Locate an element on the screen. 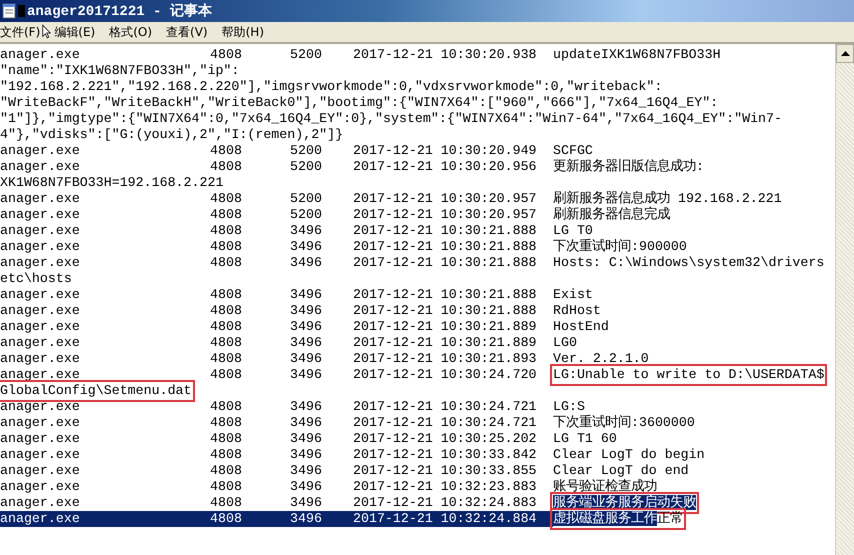 This screenshot has height=555, width=854. log-message: HostEnd is located at coordinates (581, 326).